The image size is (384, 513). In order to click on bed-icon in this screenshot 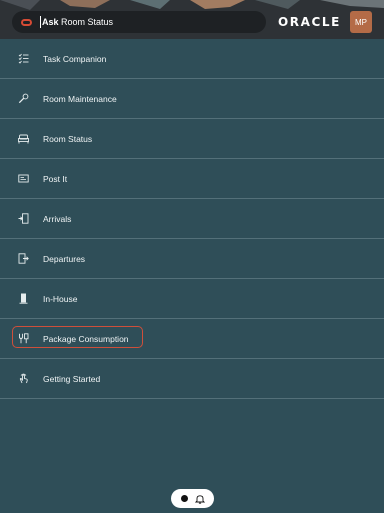, I will do `click(23, 139)`.